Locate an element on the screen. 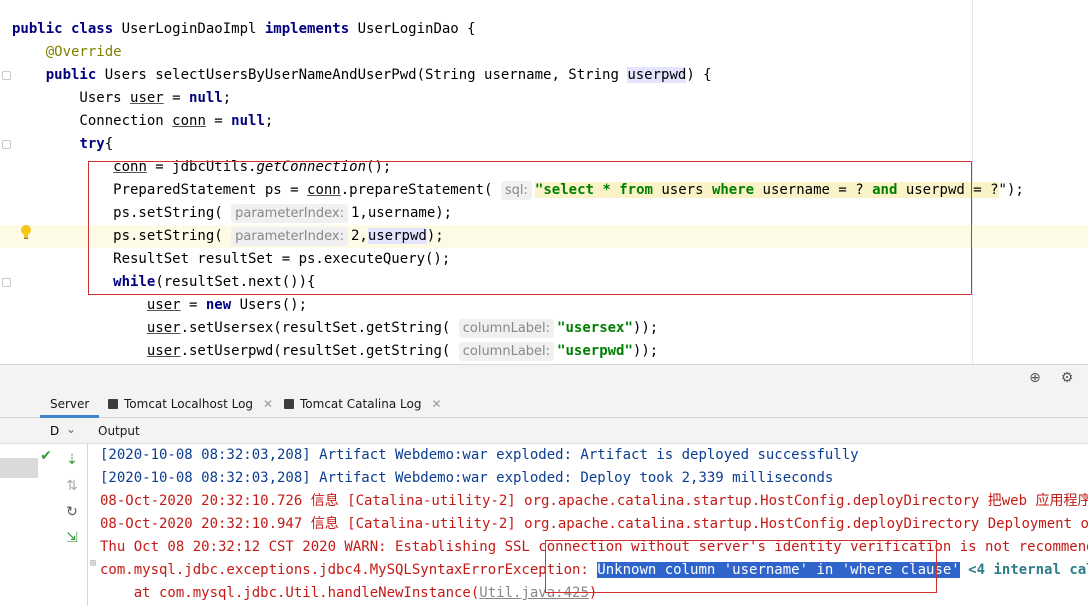  text-segment: .setUserpwd(resultSet.getString( is located at coordinates (319, 351).